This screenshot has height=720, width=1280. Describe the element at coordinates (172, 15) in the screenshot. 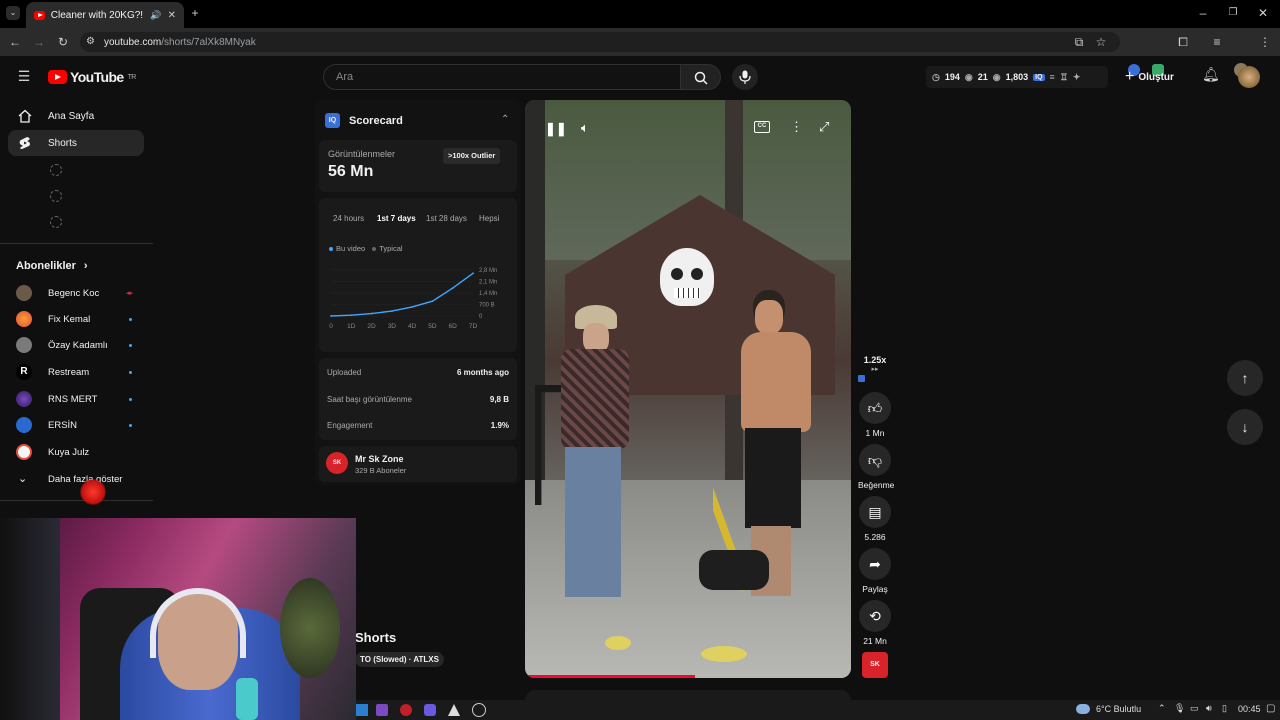

I see `close-tab-icon: ✕` at that location.